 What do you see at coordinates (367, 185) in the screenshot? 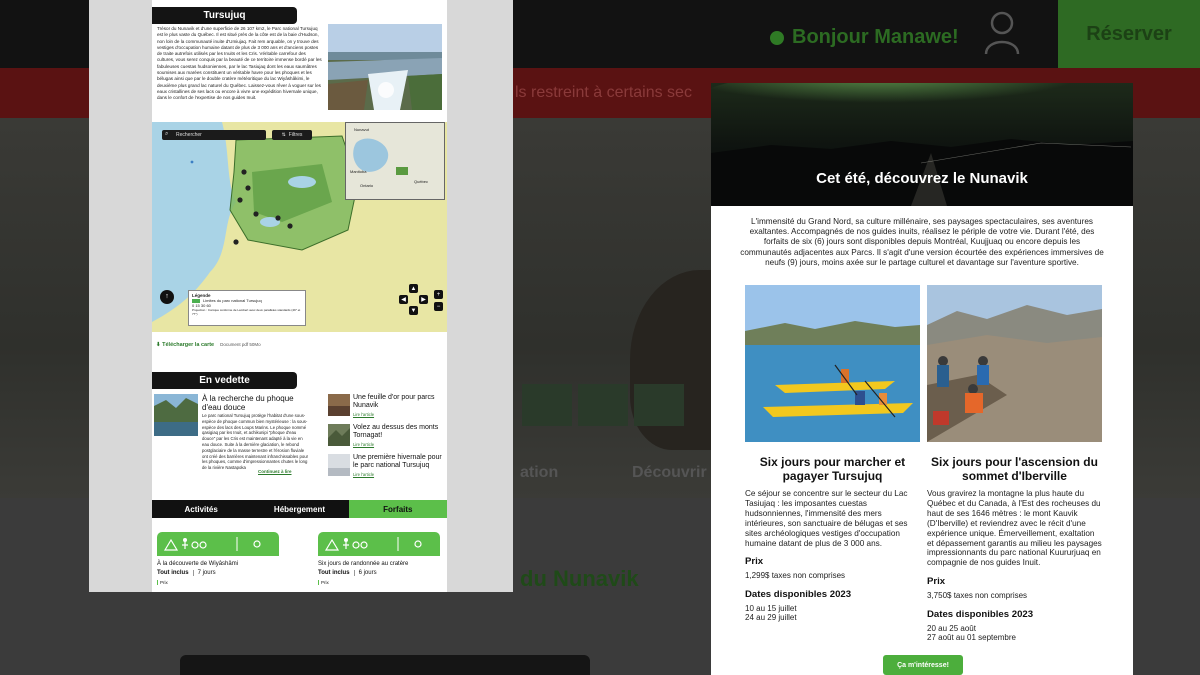
I see `inset-label: Ontario` at bounding box center [367, 185].